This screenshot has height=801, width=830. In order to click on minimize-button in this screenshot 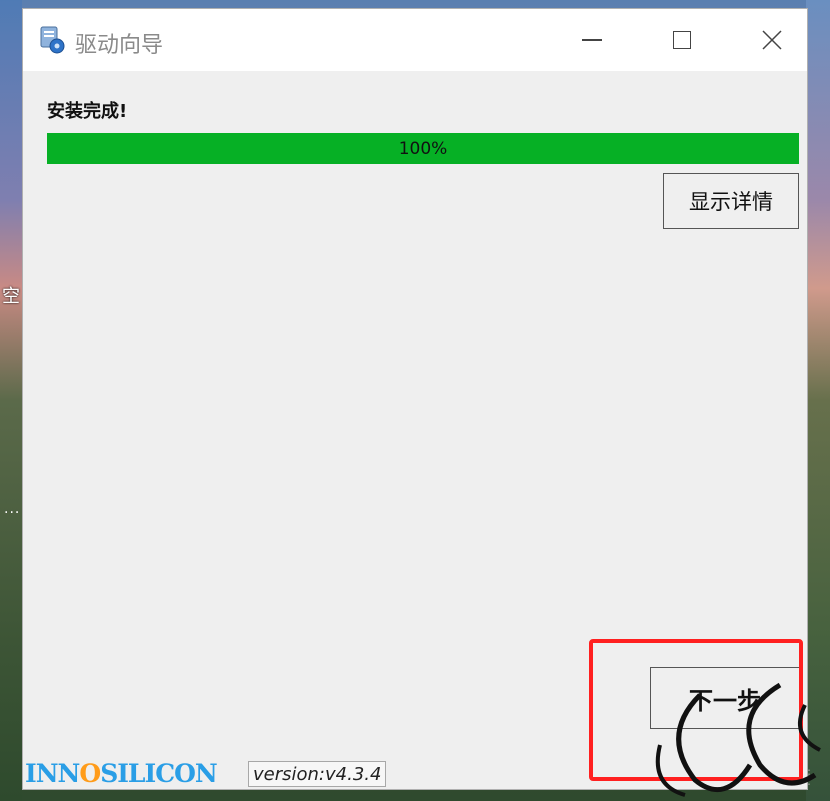, I will do `click(592, 40)`.